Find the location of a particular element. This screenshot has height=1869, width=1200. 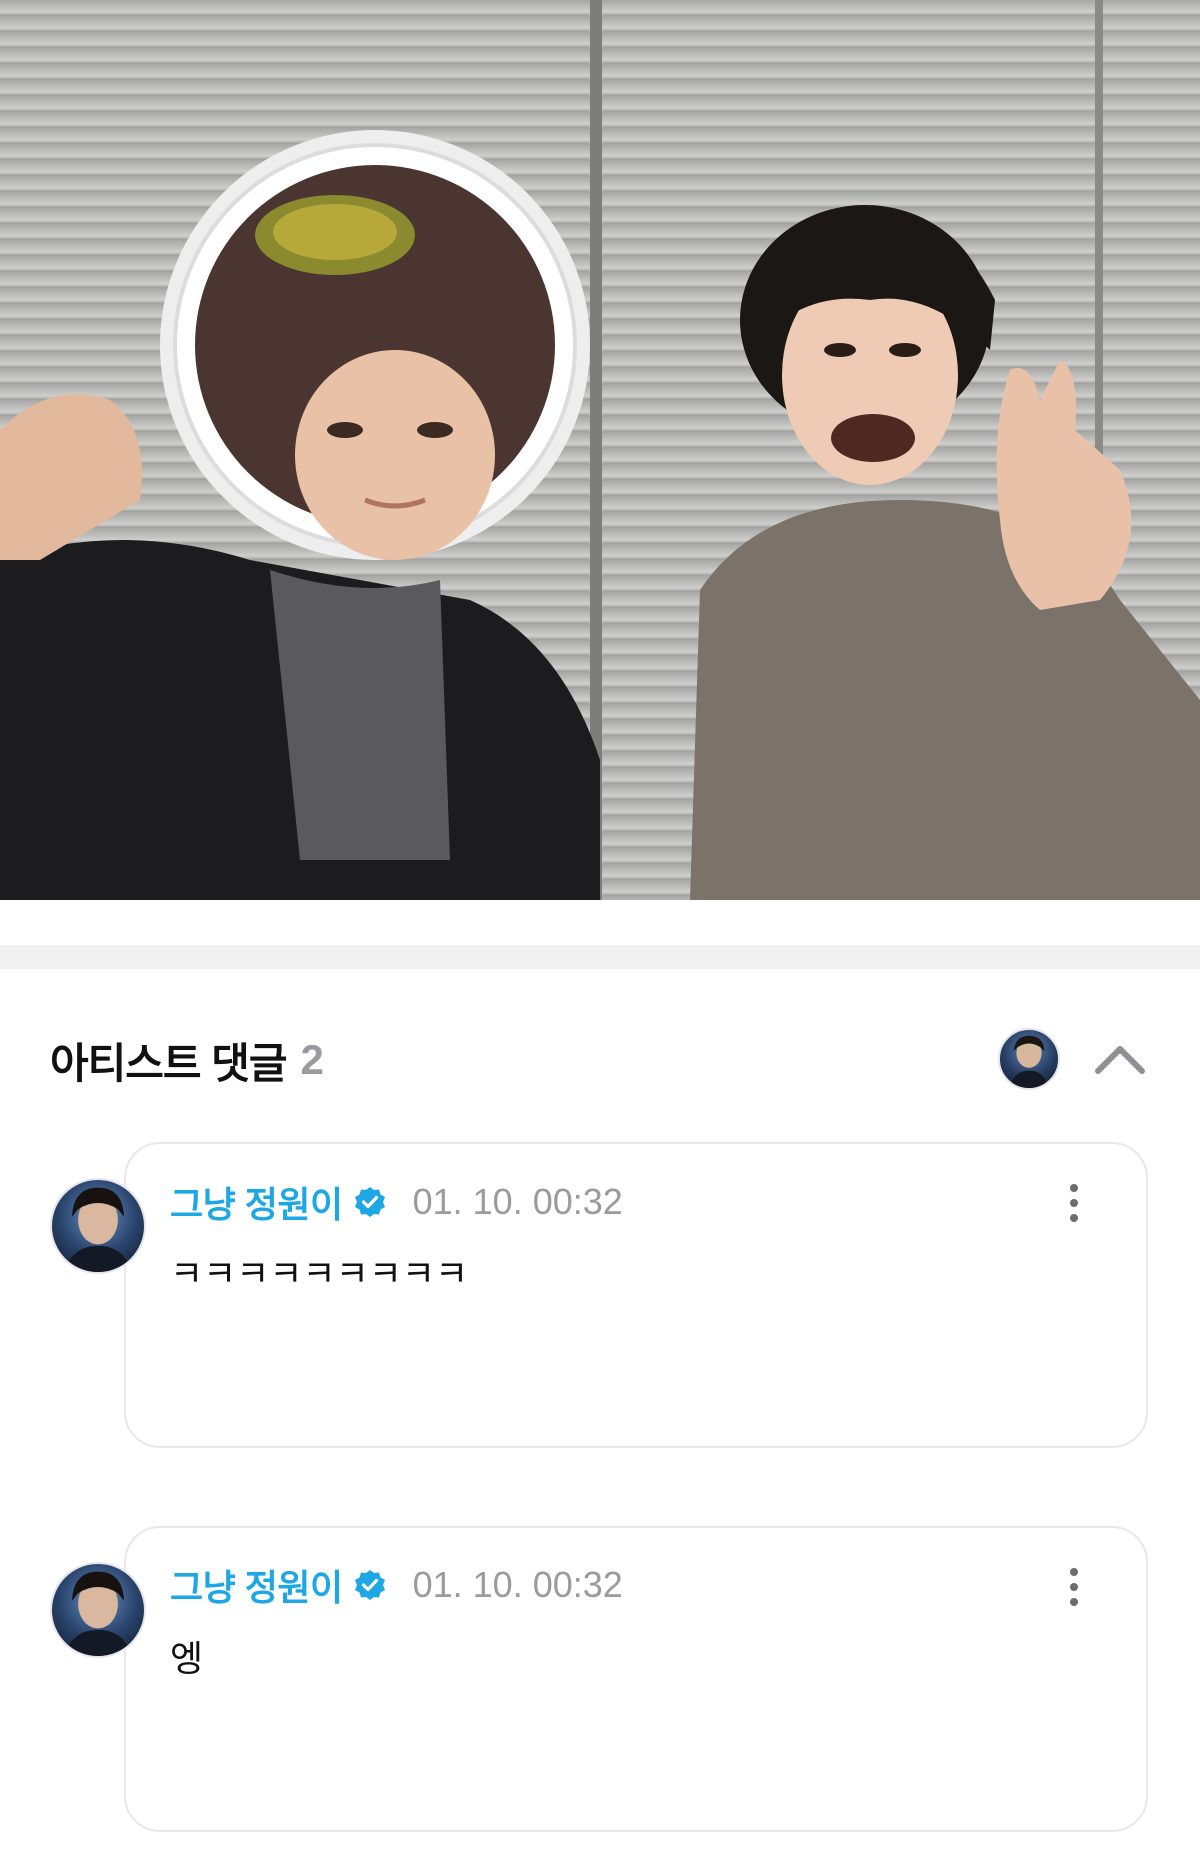

collapse-button is located at coordinates (1120, 1059).